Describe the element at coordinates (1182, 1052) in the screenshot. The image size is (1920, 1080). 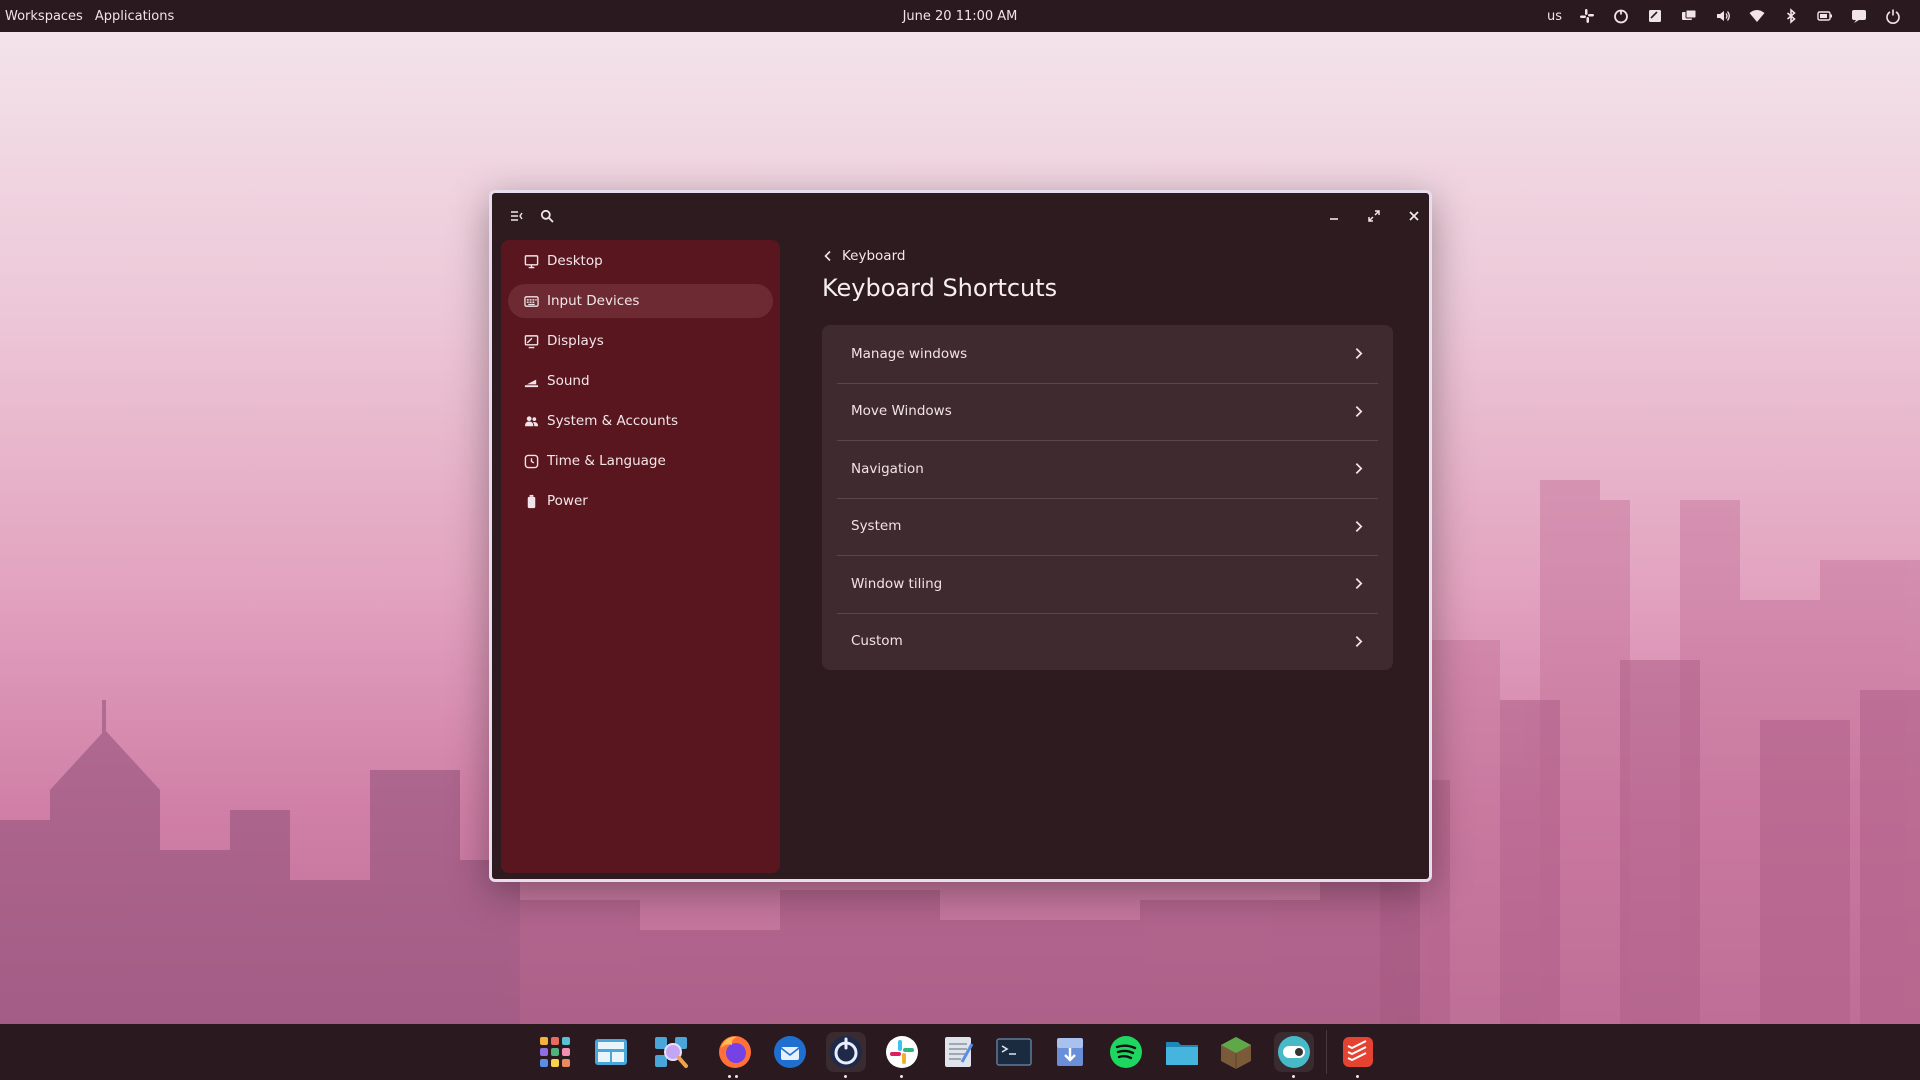
I see `dock-files-icon` at that location.